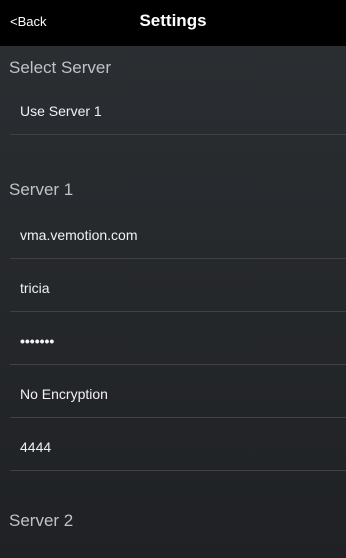  Describe the element at coordinates (178, 290) in the screenshot. I see `server1-username-field: tricia` at that location.